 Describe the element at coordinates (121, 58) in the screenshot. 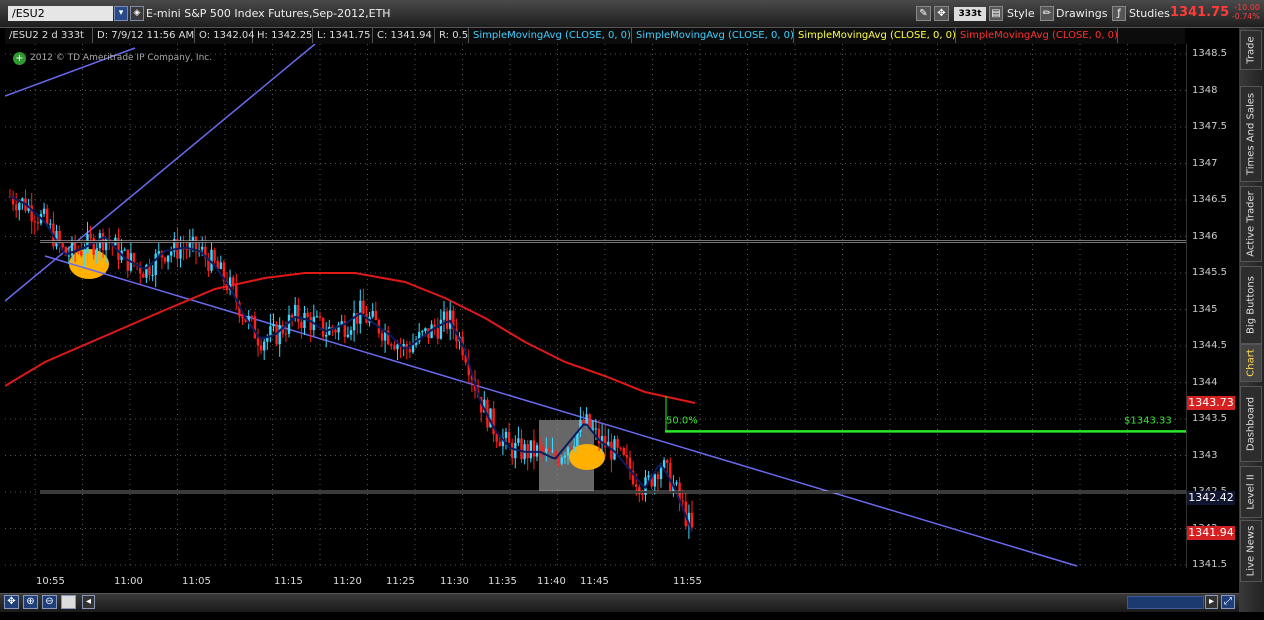

I see `copyright-text: 2012 © TD Ameritrade IP Company, Inc.` at that location.